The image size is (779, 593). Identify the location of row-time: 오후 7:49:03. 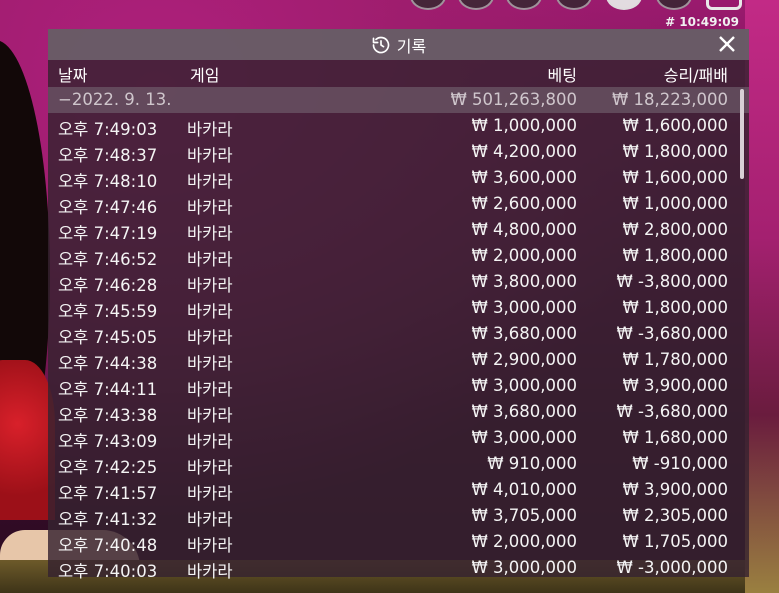
(108, 129).